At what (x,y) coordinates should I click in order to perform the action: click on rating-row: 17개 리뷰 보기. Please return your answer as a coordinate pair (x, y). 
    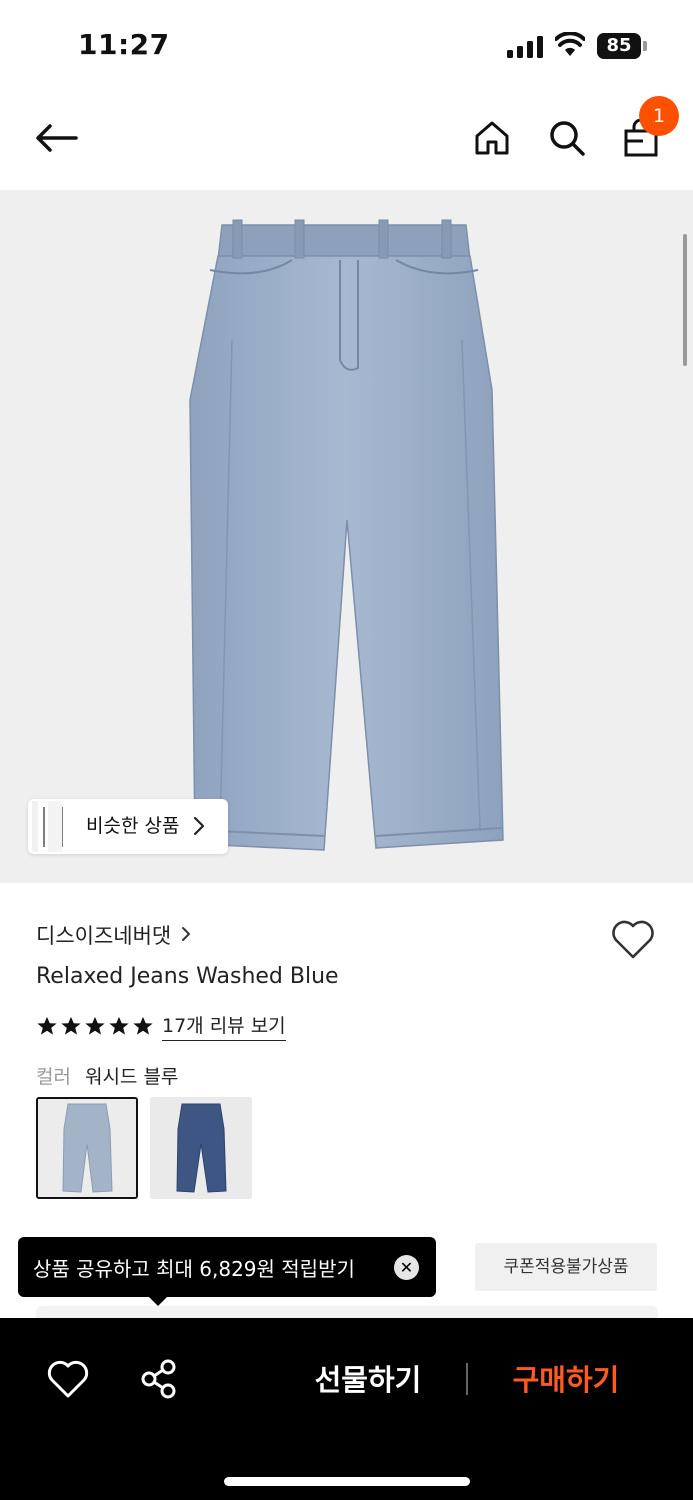
    Looking at the image, I should click on (161, 1026).